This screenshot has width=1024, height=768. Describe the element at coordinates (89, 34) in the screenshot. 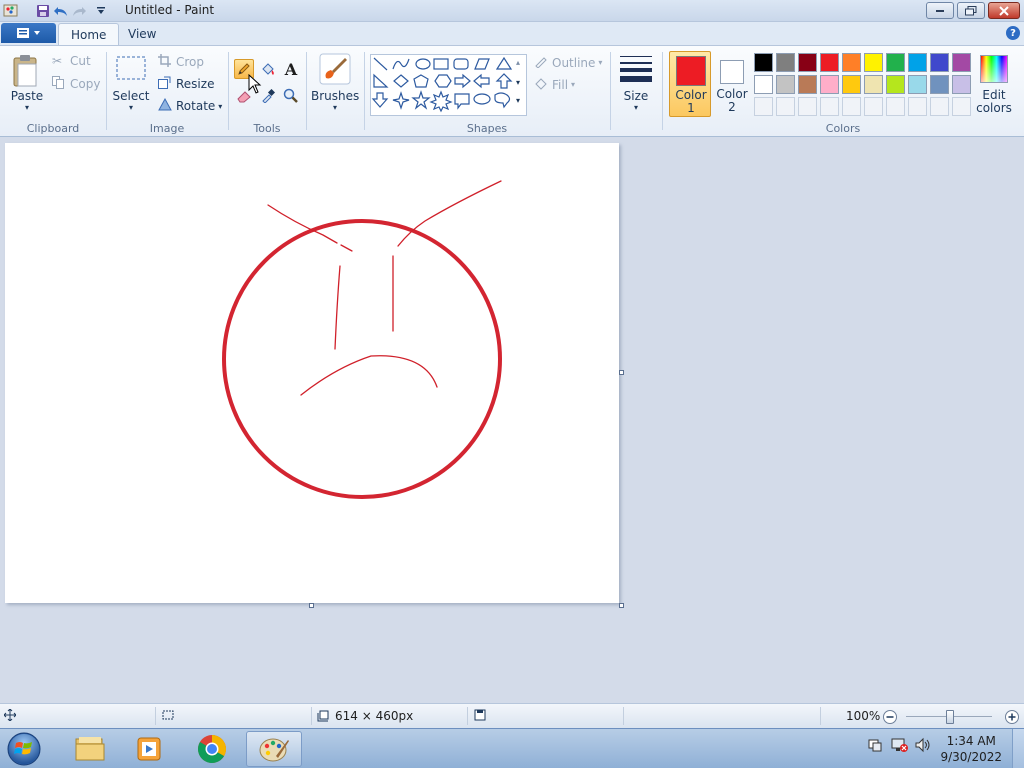

I see `tab-home: Home` at that location.